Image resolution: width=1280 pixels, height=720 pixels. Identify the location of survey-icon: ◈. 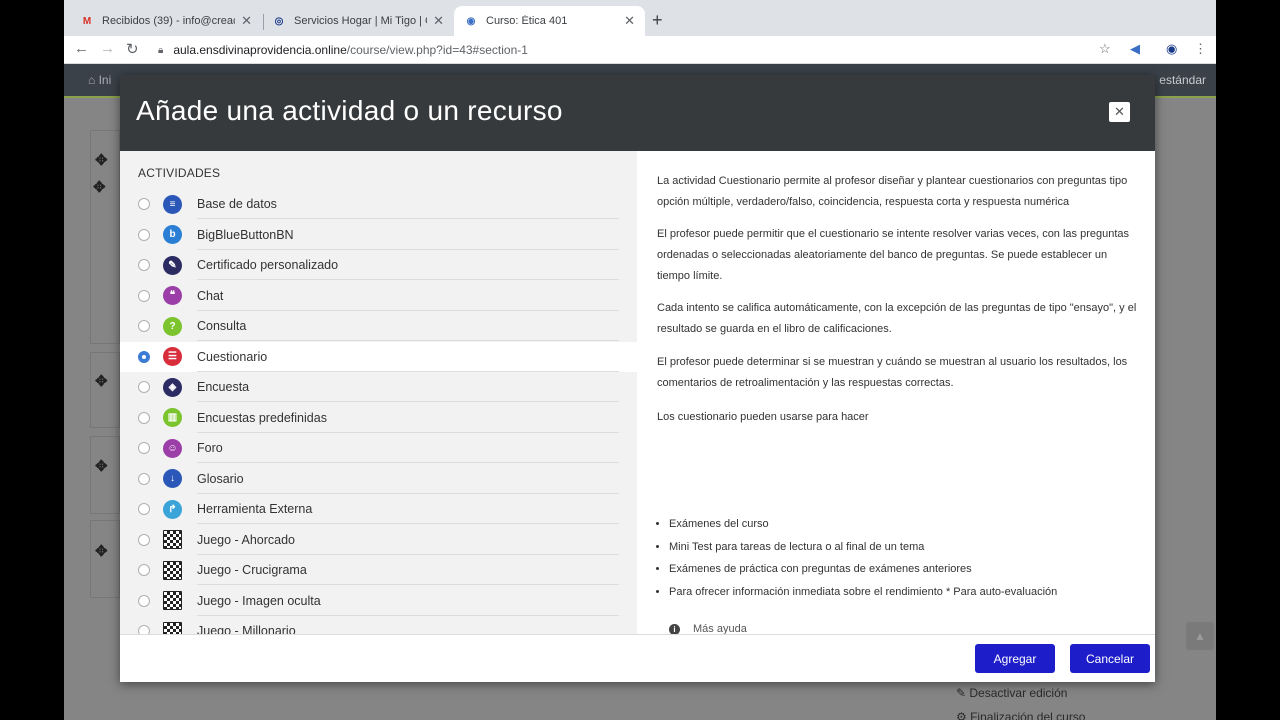
(172, 387).